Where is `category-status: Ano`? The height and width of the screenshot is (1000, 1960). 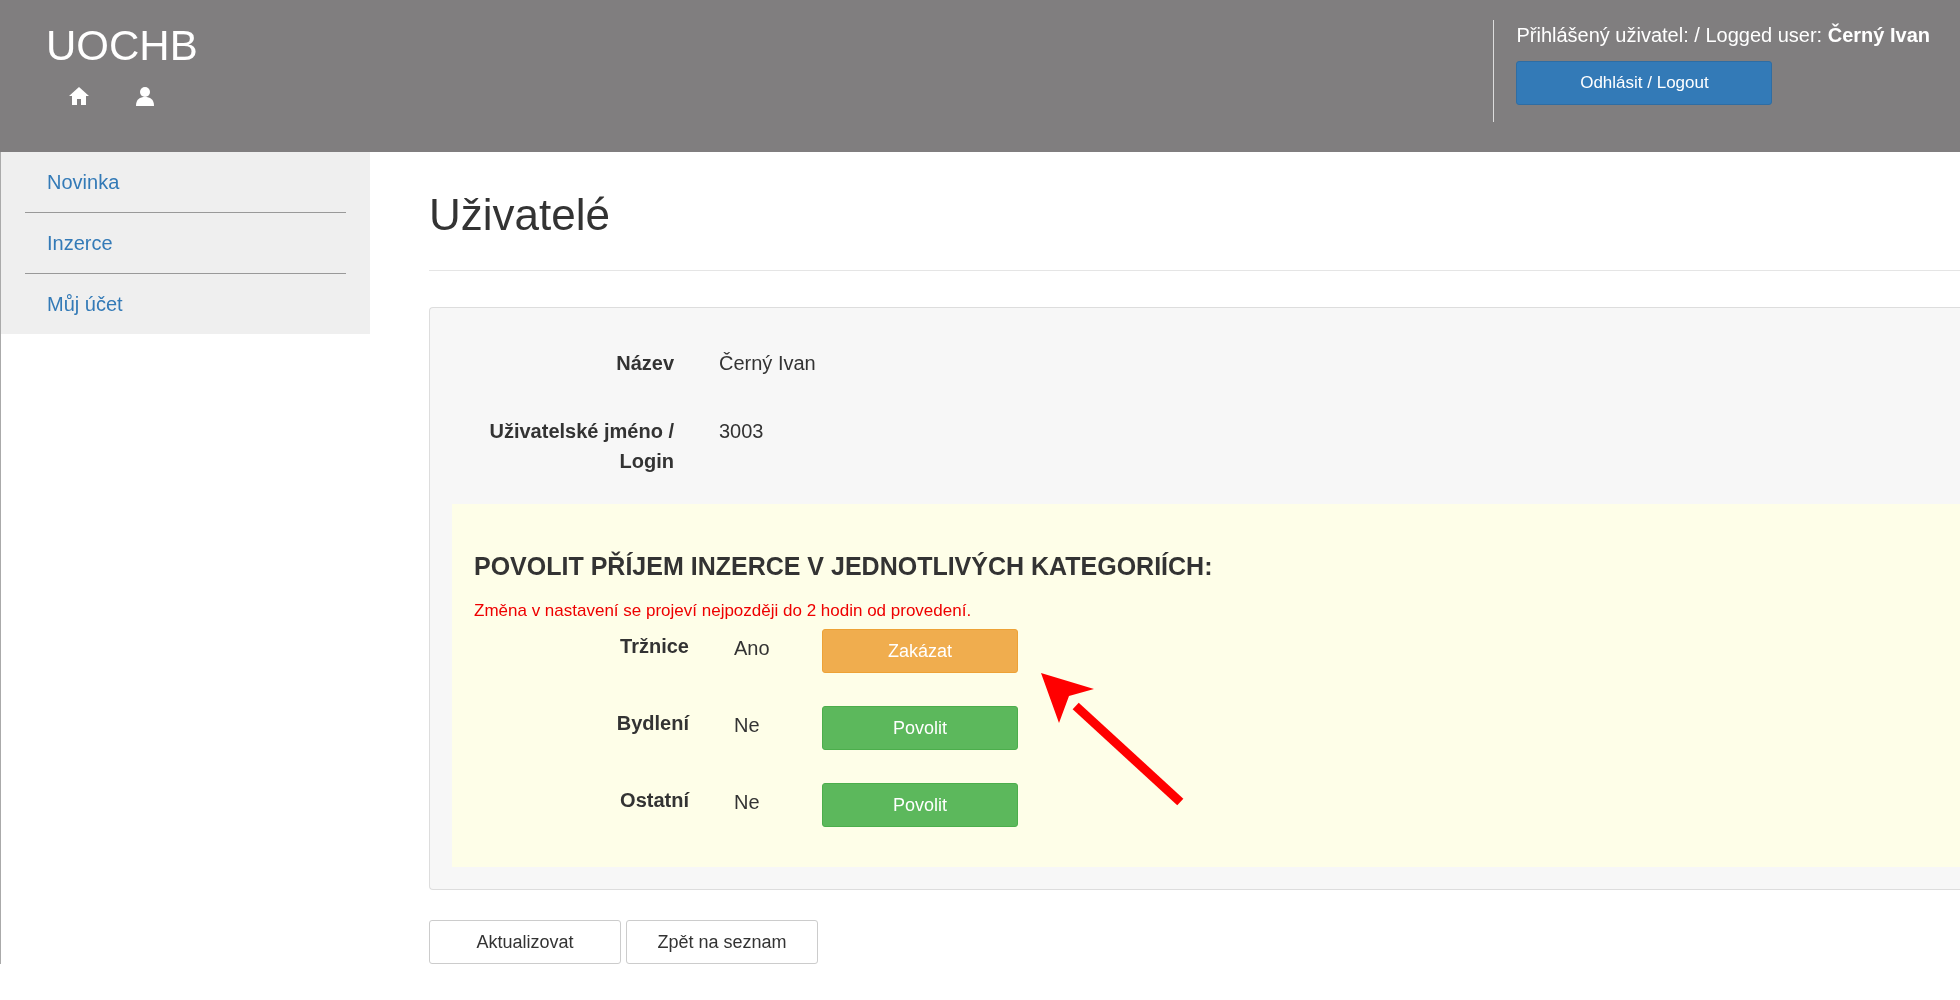
category-status: Ano is located at coordinates (752, 648).